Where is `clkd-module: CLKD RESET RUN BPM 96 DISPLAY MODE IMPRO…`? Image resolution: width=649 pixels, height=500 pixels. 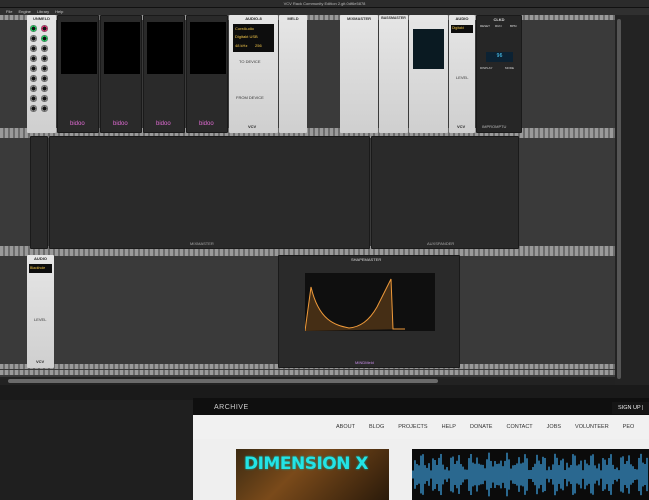 clkd-module: CLKD RESET RUN BPM 96 DISPLAY MODE IMPRO… is located at coordinates (499, 74).